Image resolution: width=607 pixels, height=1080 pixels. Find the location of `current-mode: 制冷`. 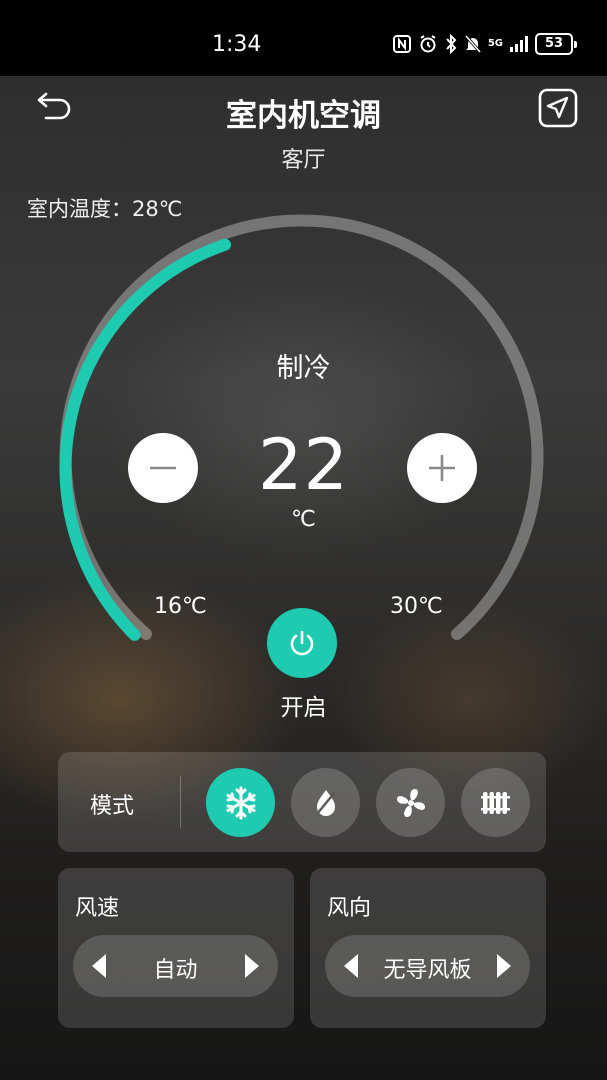

current-mode: 制冷 is located at coordinates (303, 368).